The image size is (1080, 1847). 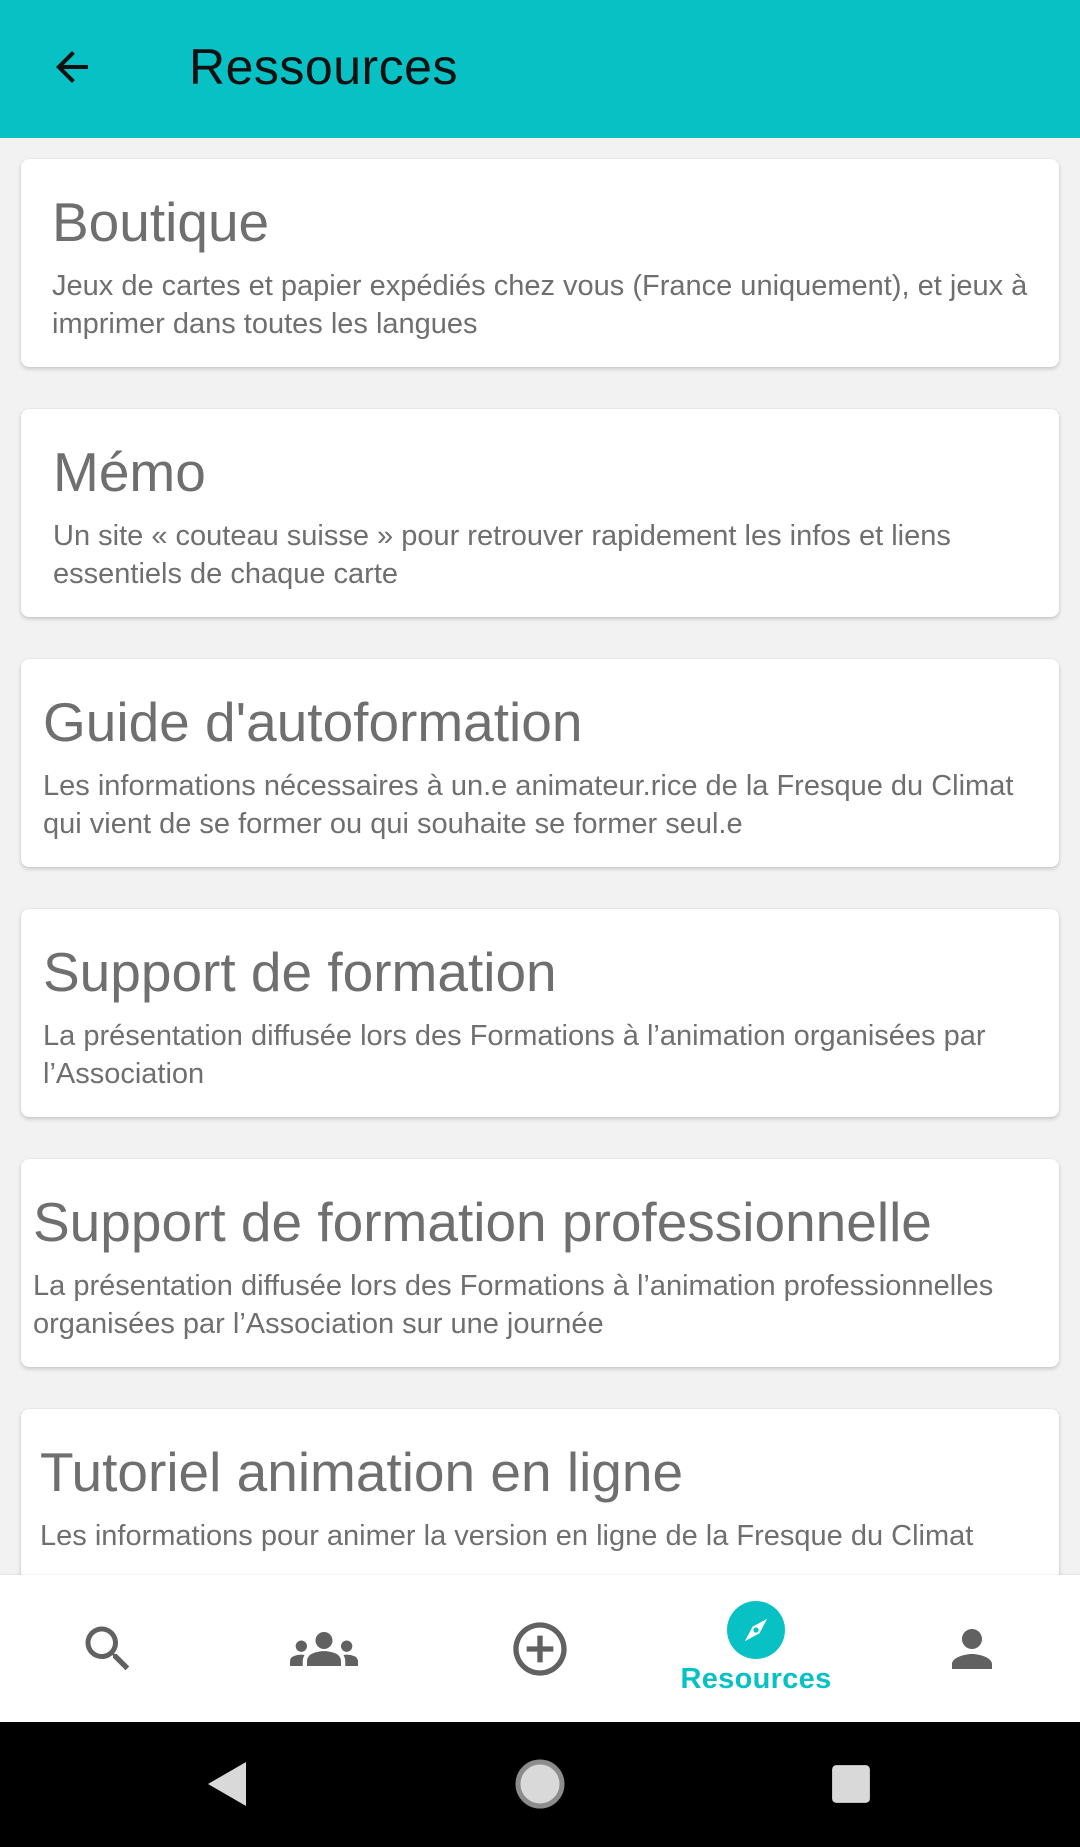 I want to click on nav-search, so click(x=108, y=1648).